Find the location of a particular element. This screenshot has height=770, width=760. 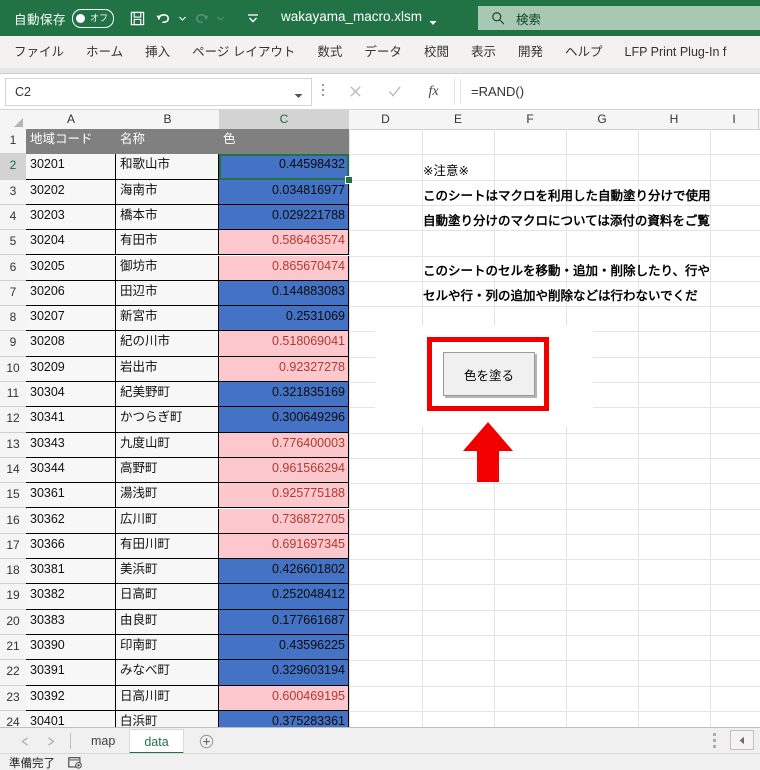

ribbon-tab-7: 表示 is located at coordinates (483, 52).